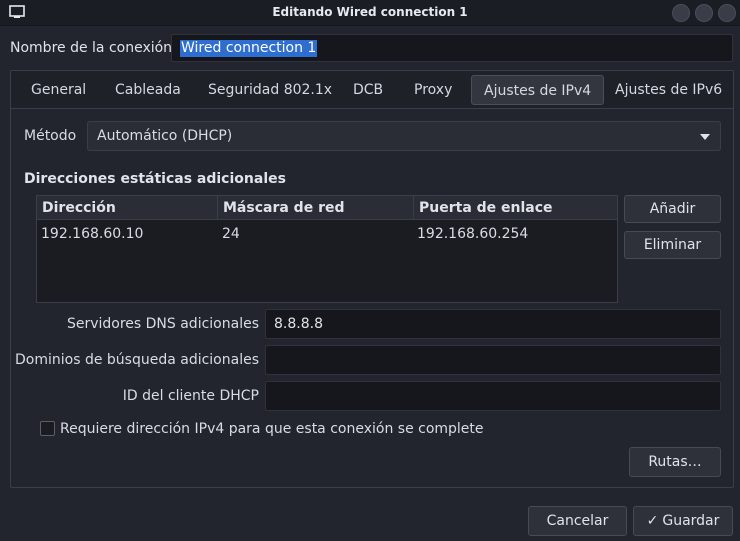  Describe the element at coordinates (298, 324) in the screenshot. I see `dns-value: 8.8.8.8` at that location.